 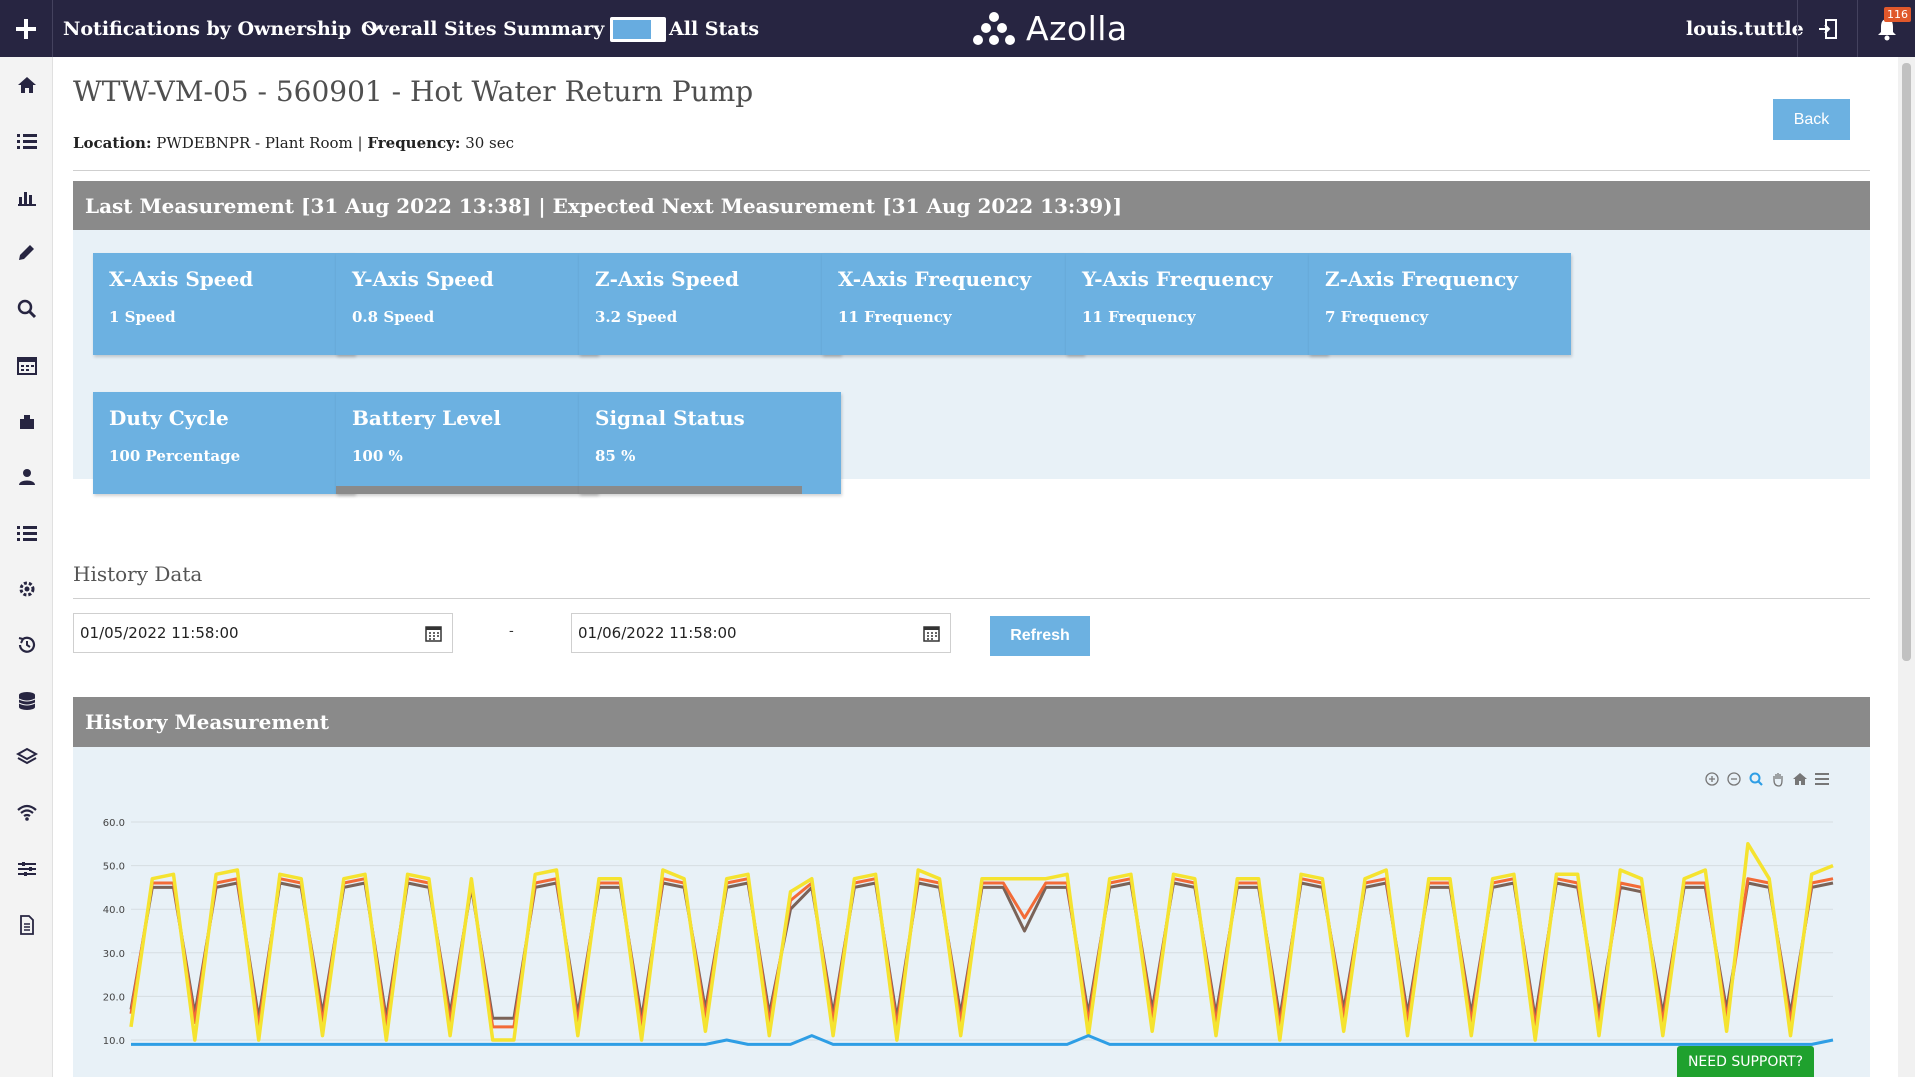 I want to click on all-stats-toggle, so click(x=638, y=29).